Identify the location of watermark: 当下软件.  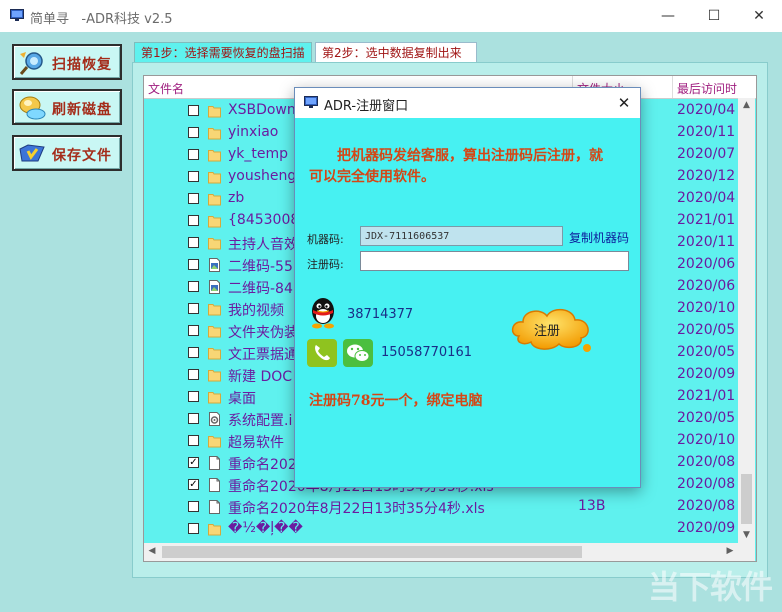
(710, 587).